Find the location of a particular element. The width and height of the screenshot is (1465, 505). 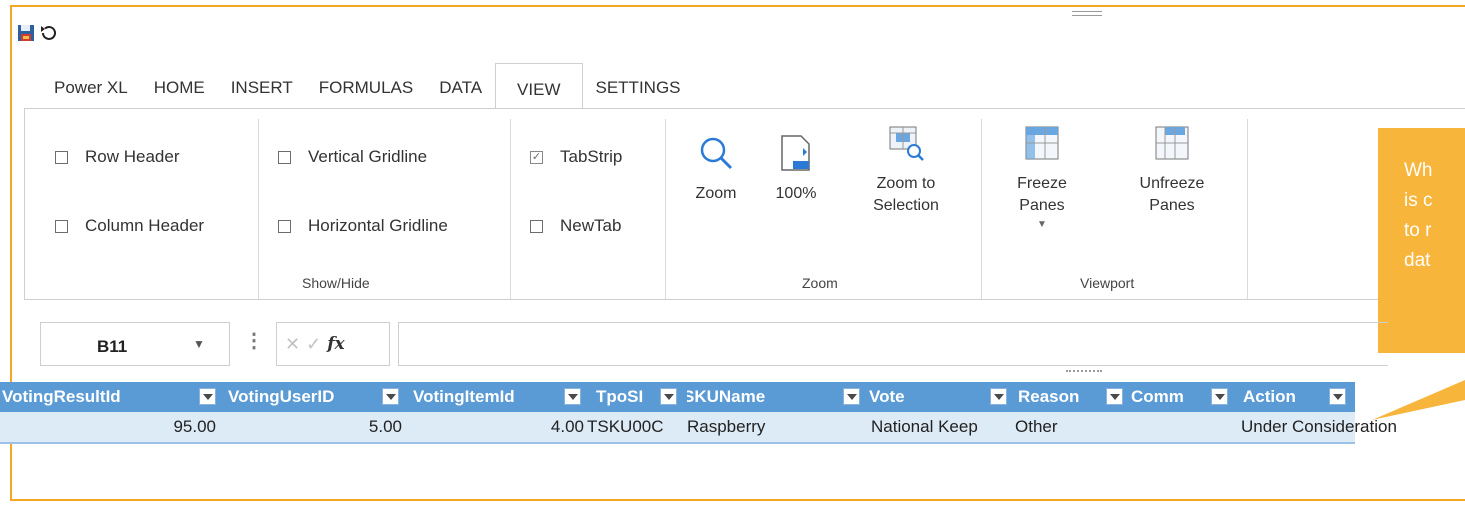

unfreeze-panes-button: Unfreeze Panes is located at coordinates (1172, 170).